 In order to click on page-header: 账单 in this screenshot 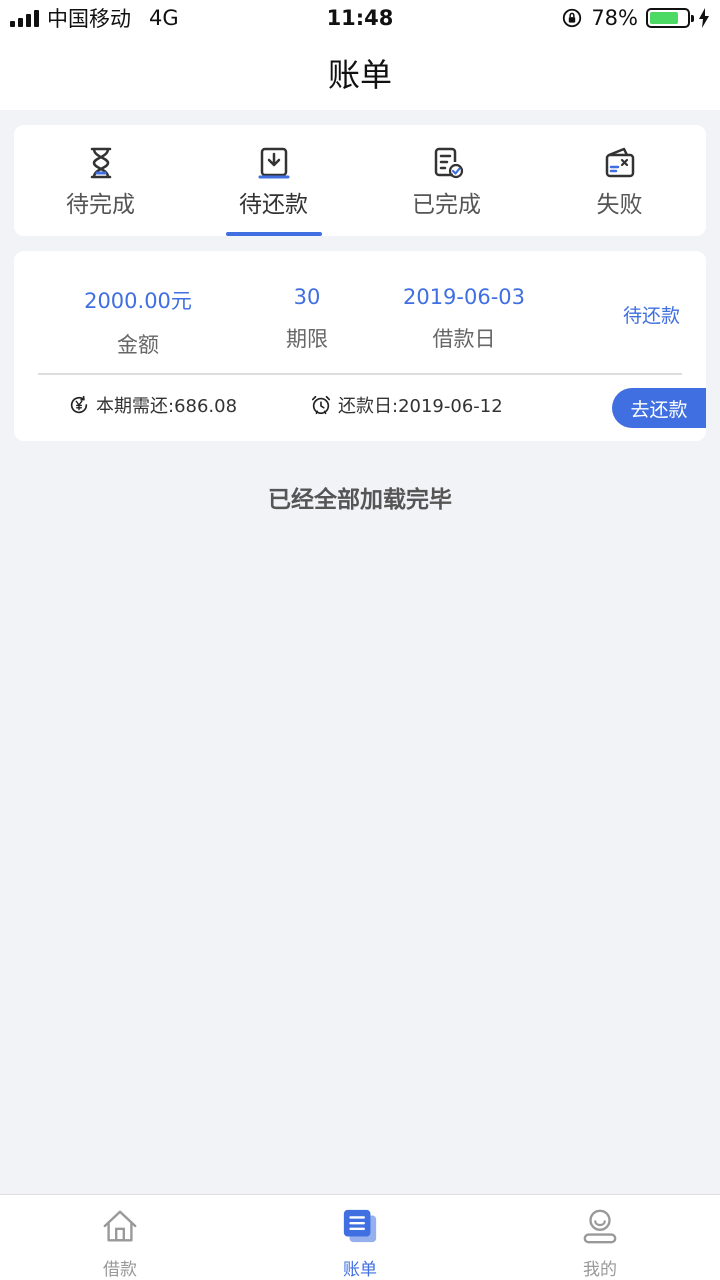, I will do `click(360, 73)`.